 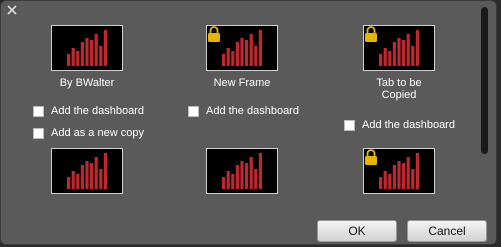 I want to click on dashboard-name: New Frame, so click(x=242, y=83).